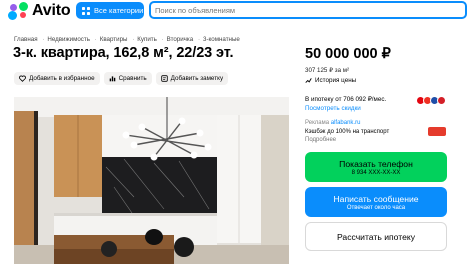 The height and width of the screenshot is (264, 468). Describe the element at coordinates (18, 11) in the screenshot. I see `logo-dots-icon` at that location.